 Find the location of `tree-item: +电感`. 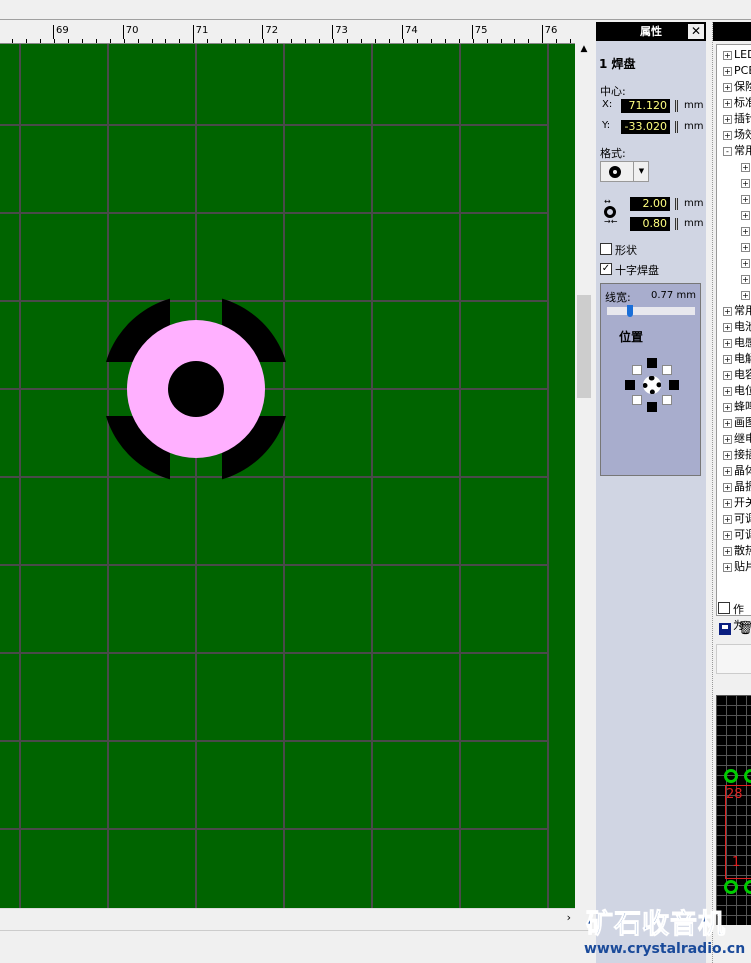

tree-item: +电感 is located at coordinates (737, 343).